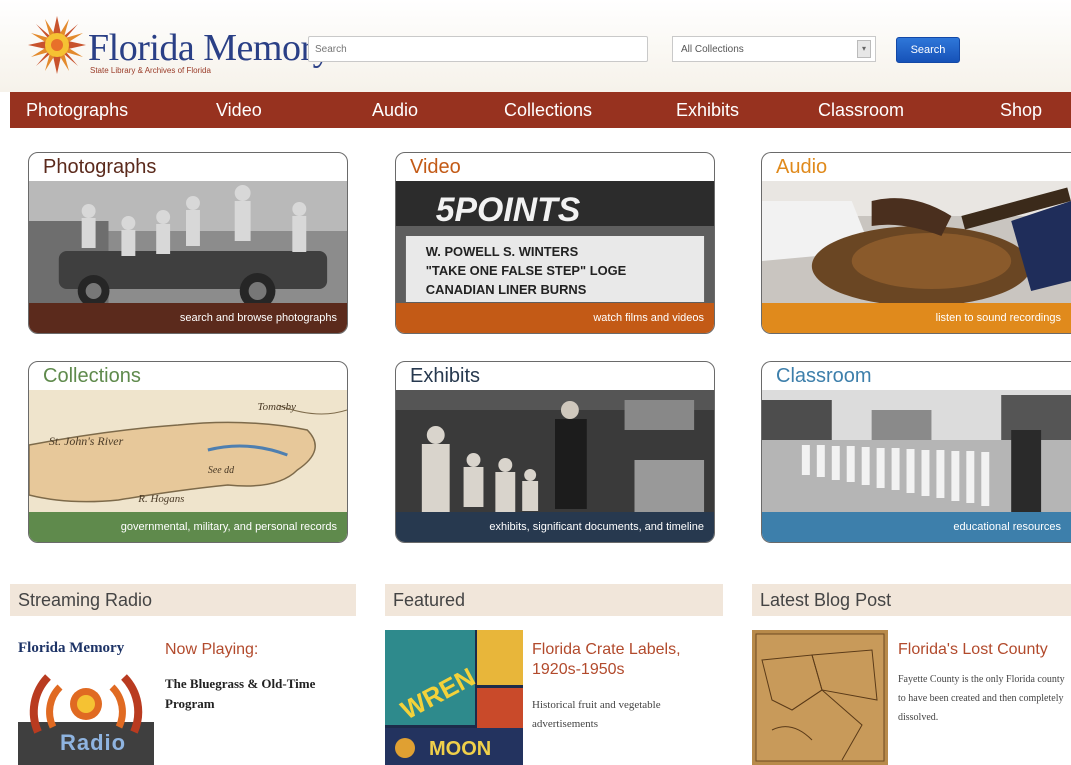 The width and height of the screenshot is (1071, 765). I want to click on photographs-image, so click(188, 243).